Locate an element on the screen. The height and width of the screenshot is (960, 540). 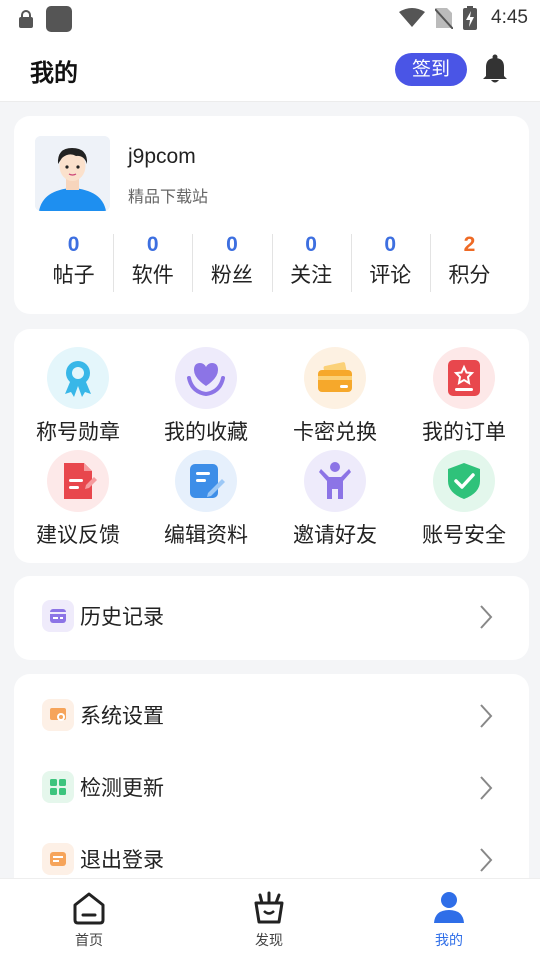
grid-item-card-redeem: 卡密兑换 is located at coordinates (335, 396).